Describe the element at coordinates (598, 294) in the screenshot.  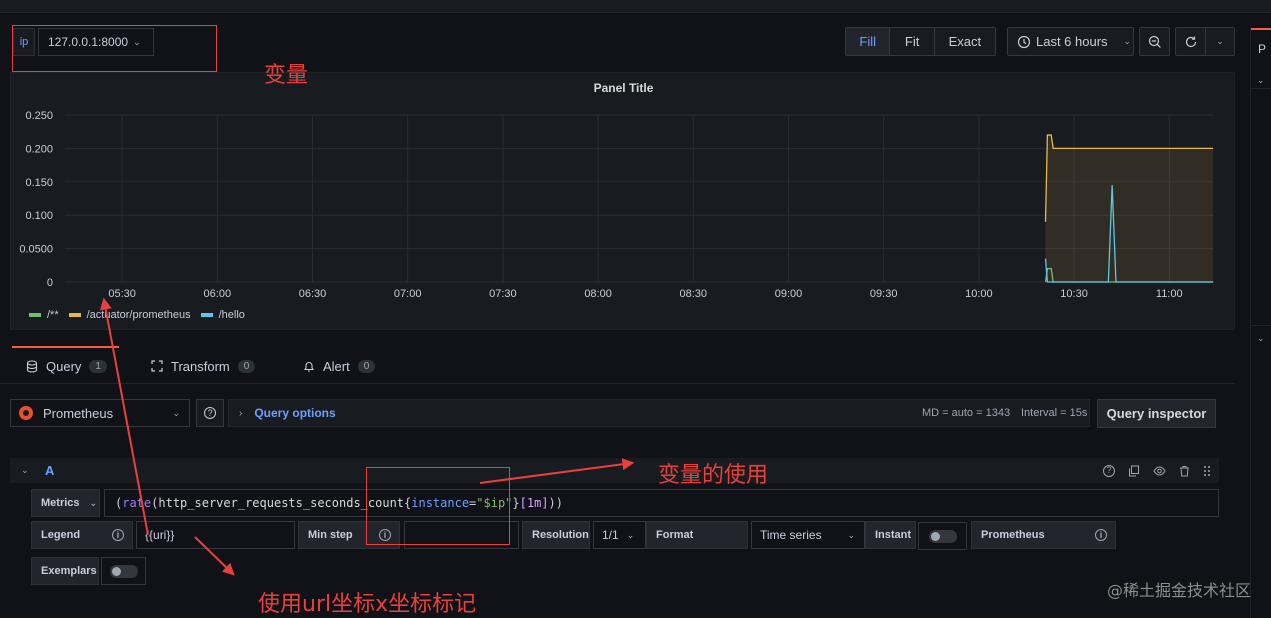
I see `x-tick-label: 08:00` at that location.